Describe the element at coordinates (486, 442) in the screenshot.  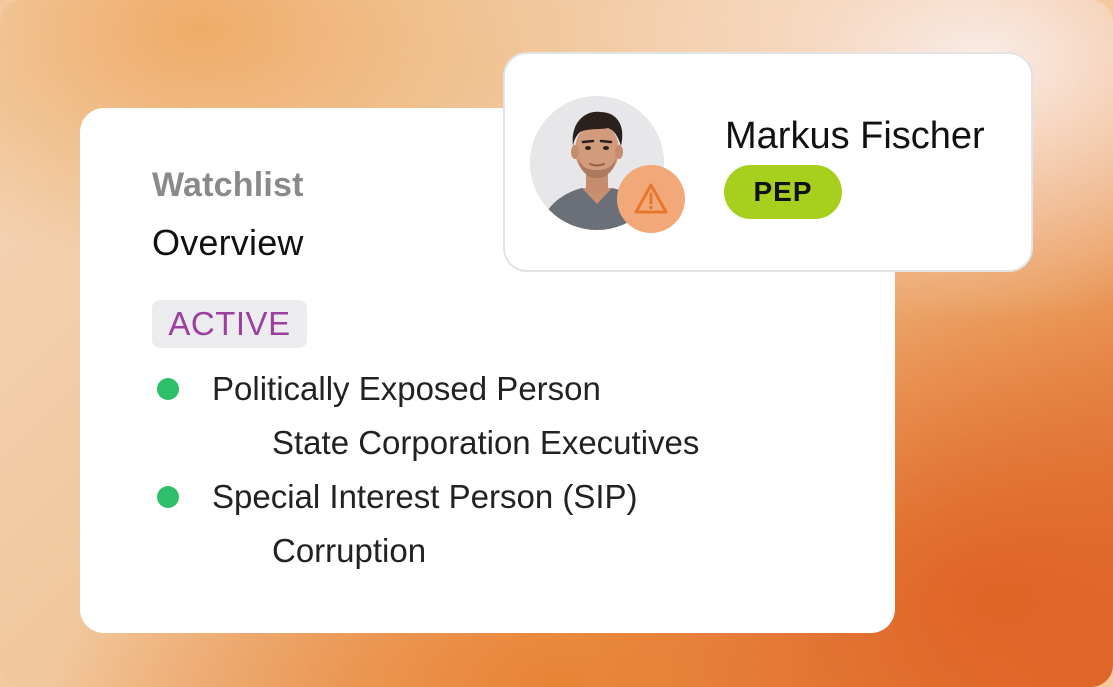
I see `list-item-subtitle: State Corporation Executives` at that location.